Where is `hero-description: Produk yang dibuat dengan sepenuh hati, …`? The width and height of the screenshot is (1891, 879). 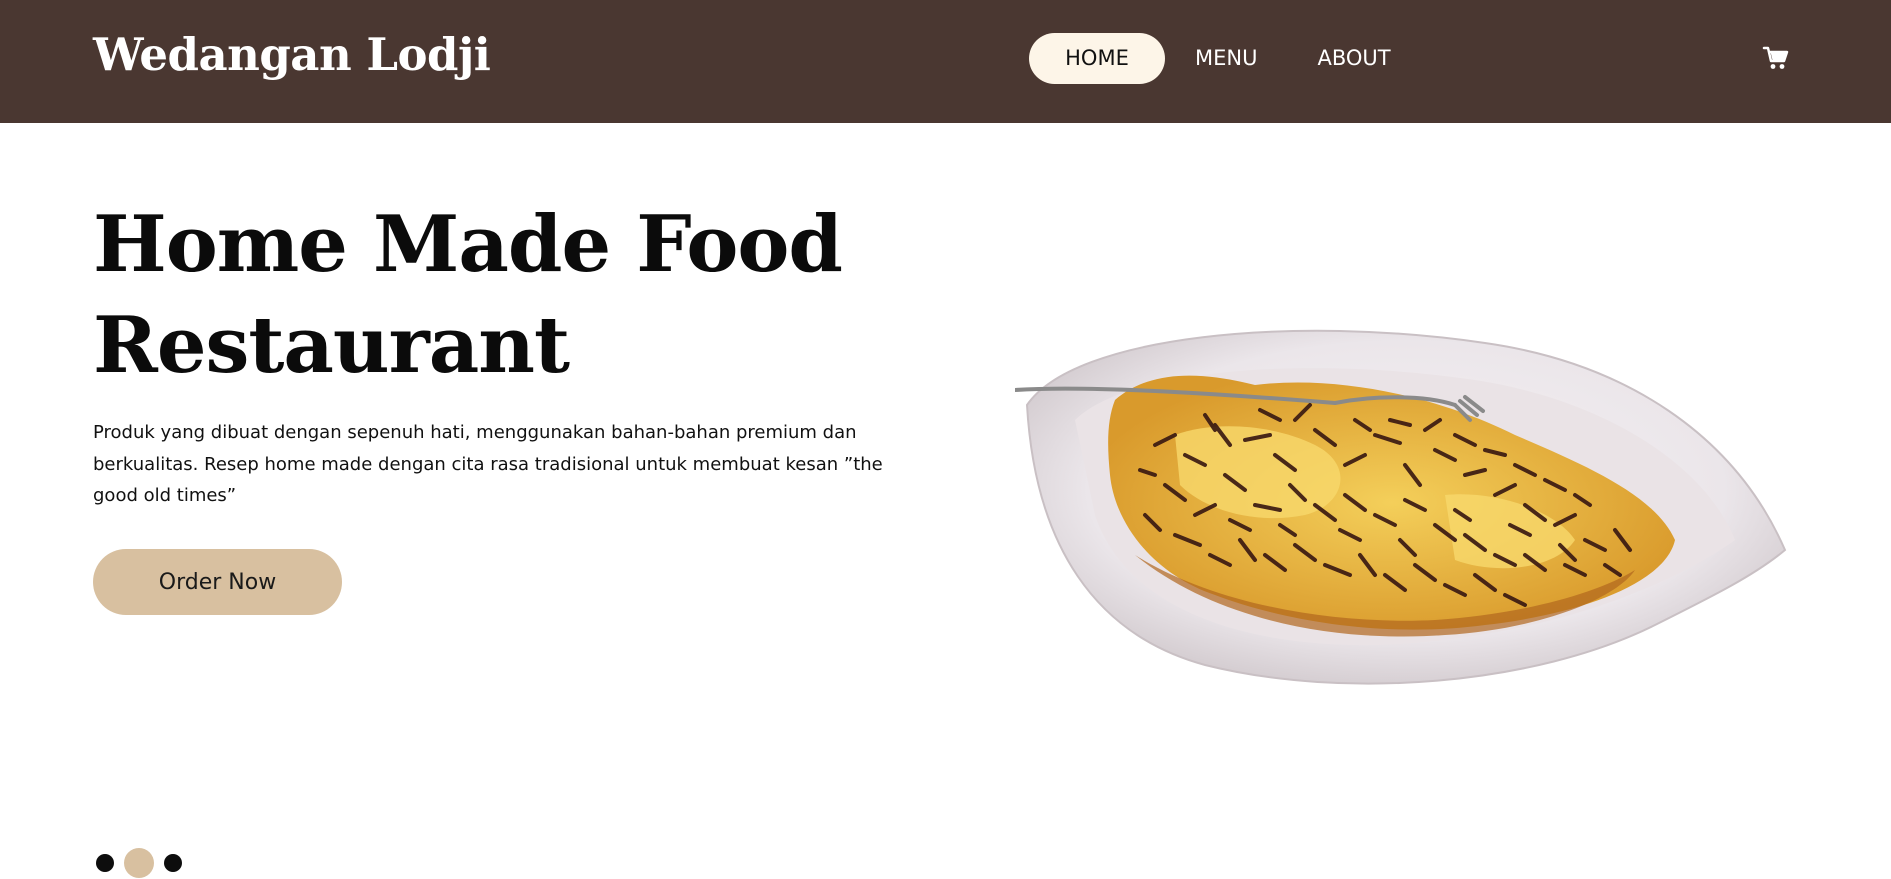 hero-description: Produk yang dibuat dengan sepenuh hati, … is located at coordinates (488, 464).